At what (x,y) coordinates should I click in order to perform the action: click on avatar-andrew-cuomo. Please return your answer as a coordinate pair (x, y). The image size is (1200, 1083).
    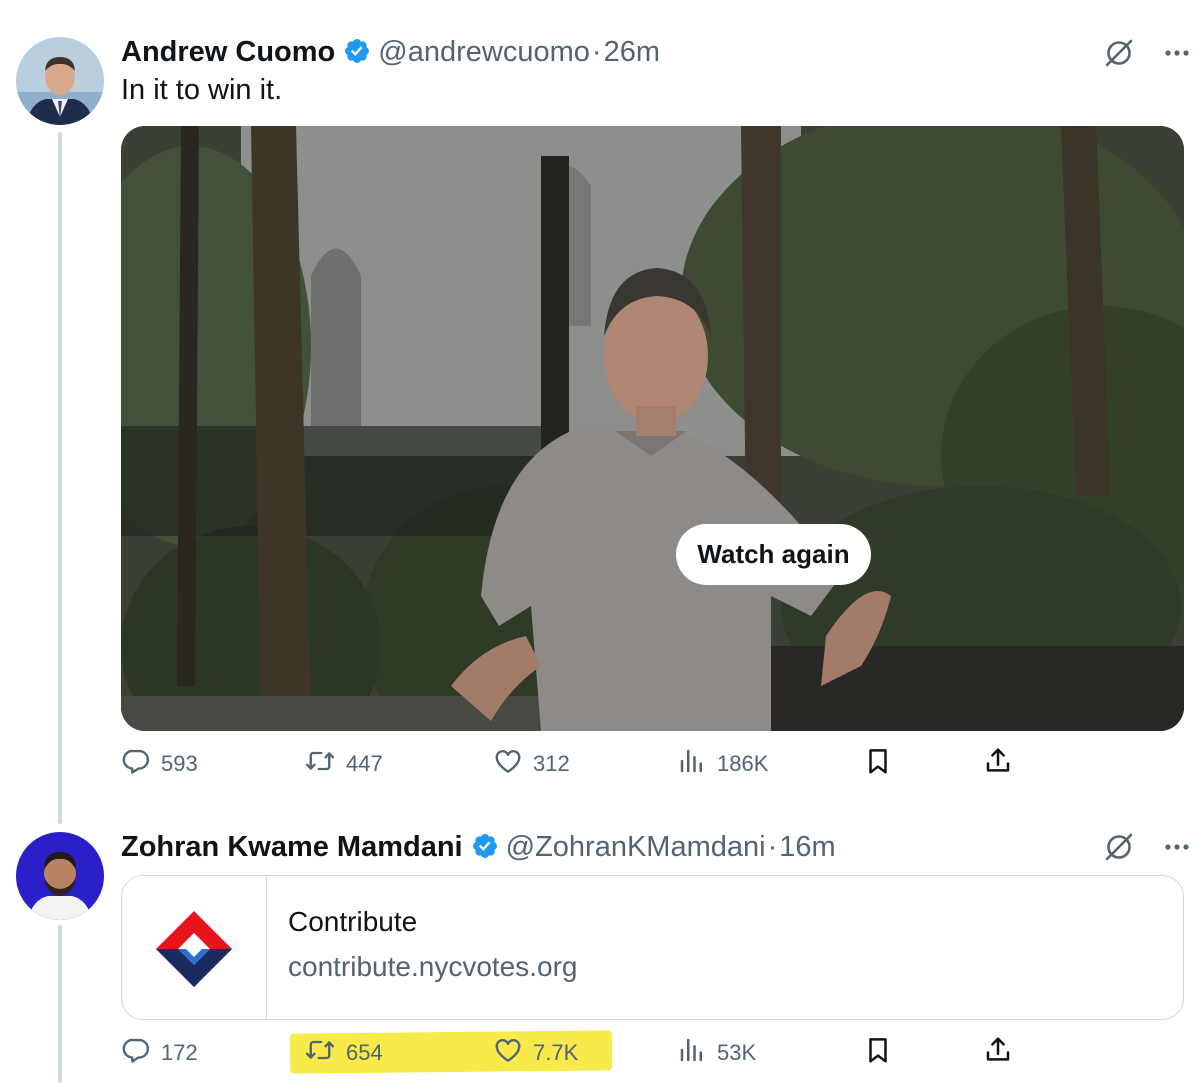
    Looking at the image, I should click on (60, 81).